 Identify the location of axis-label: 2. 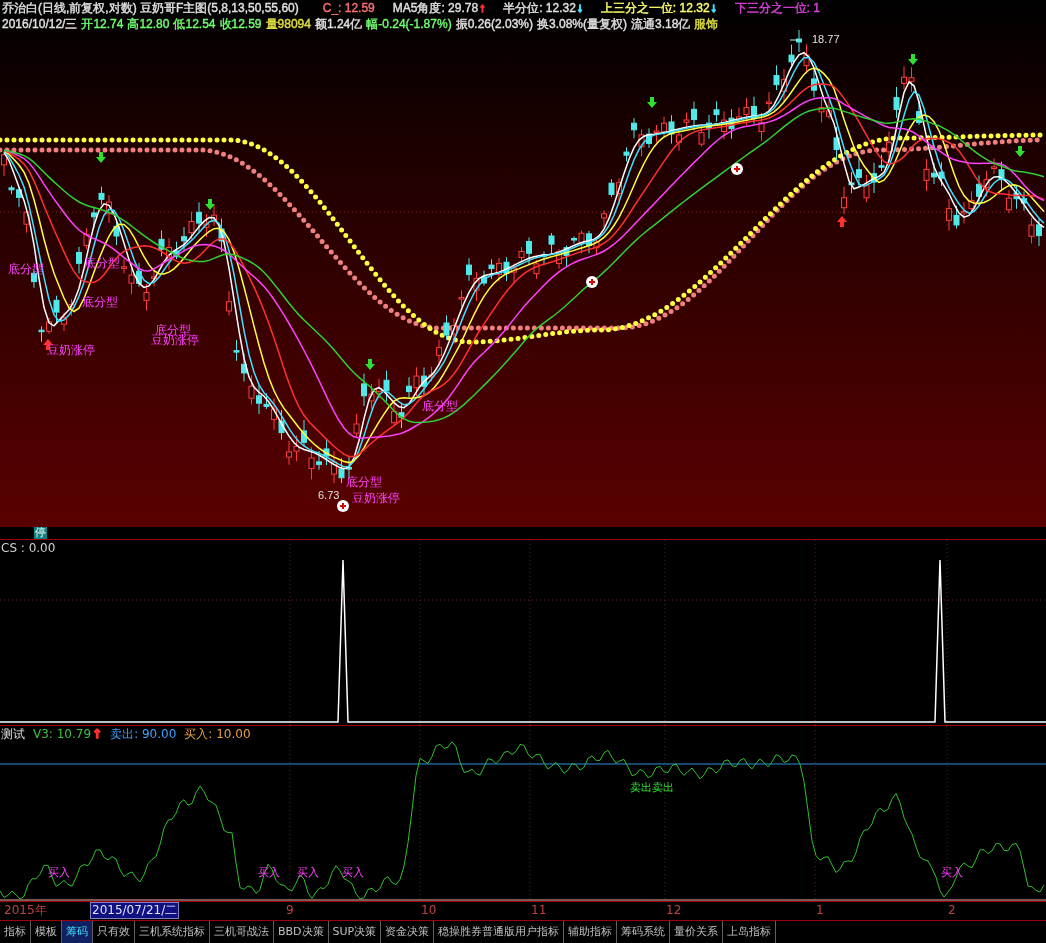
(952, 910).